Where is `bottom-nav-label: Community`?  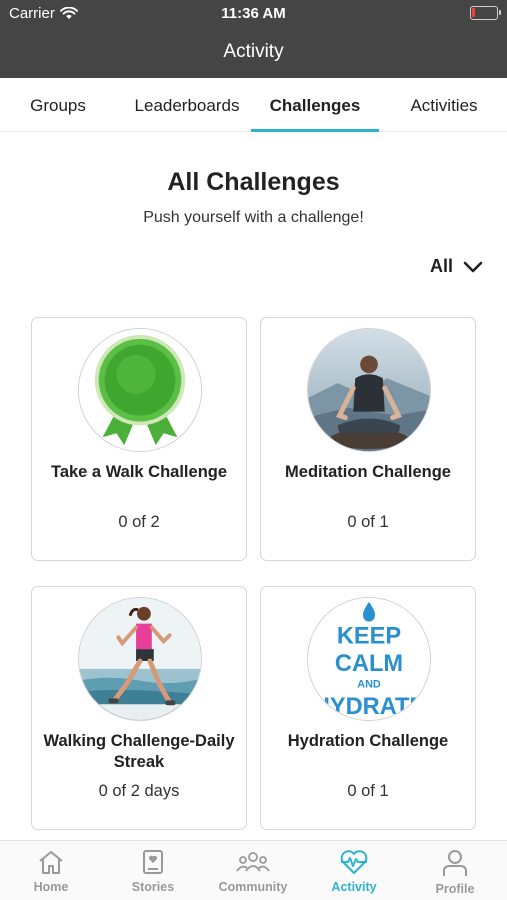 bottom-nav-label: Community is located at coordinates (253, 887).